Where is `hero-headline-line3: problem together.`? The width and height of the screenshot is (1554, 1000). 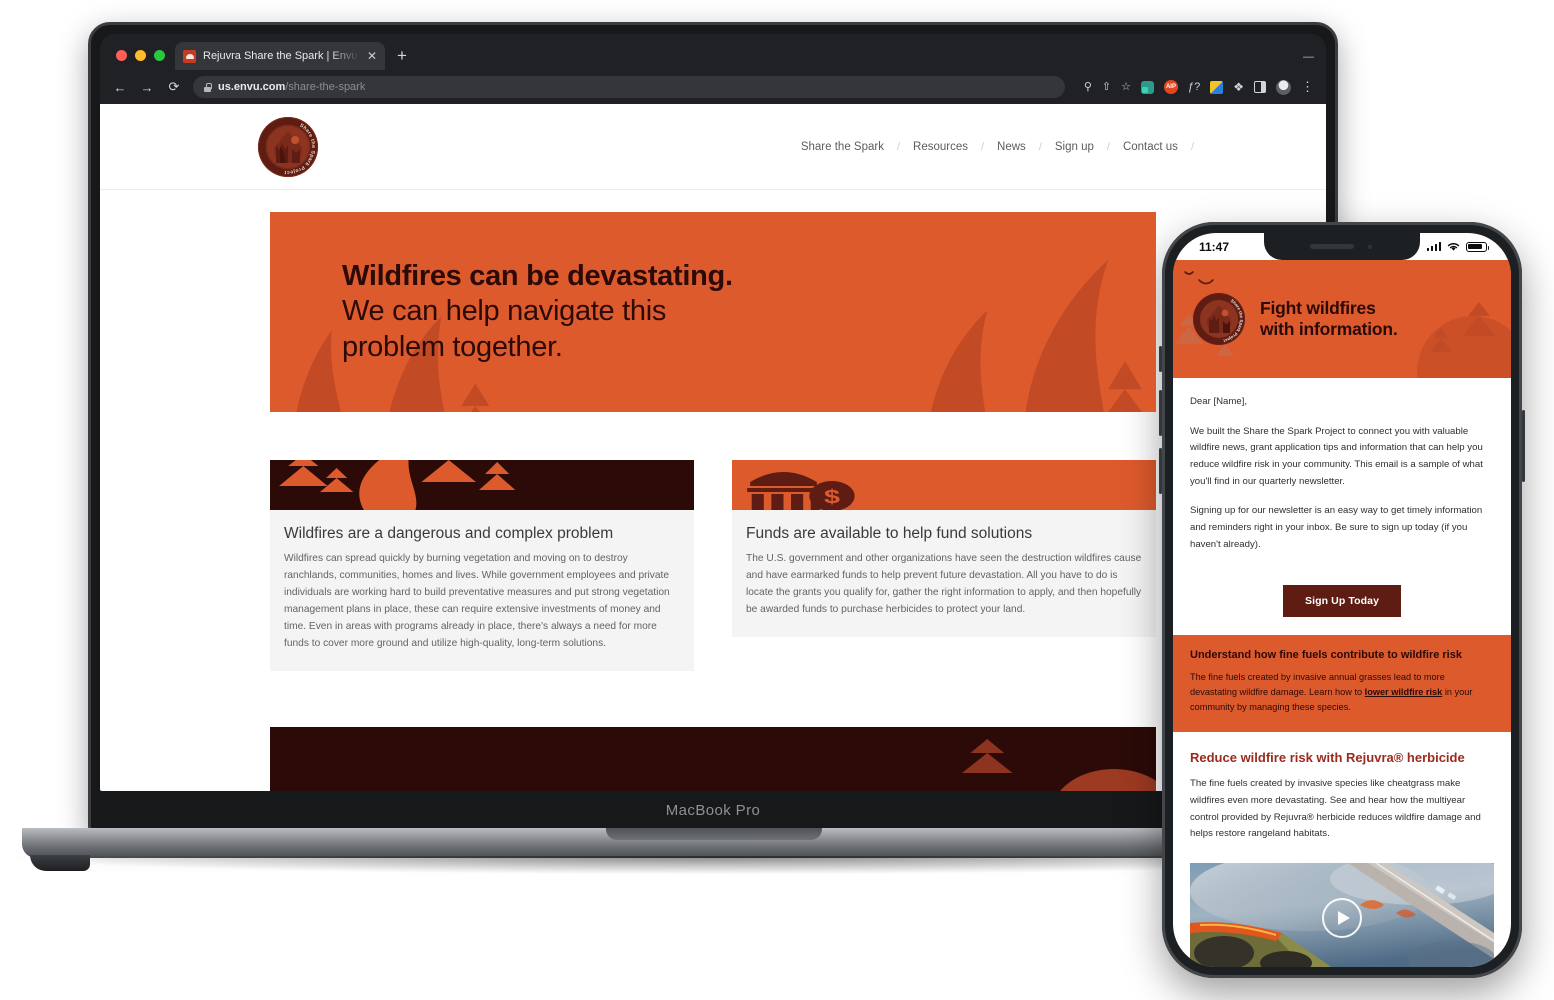
hero-headline-line3: problem together. is located at coordinates (452, 346).